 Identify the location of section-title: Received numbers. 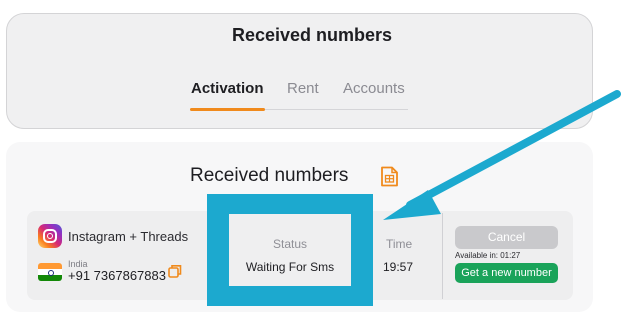
(269, 175).